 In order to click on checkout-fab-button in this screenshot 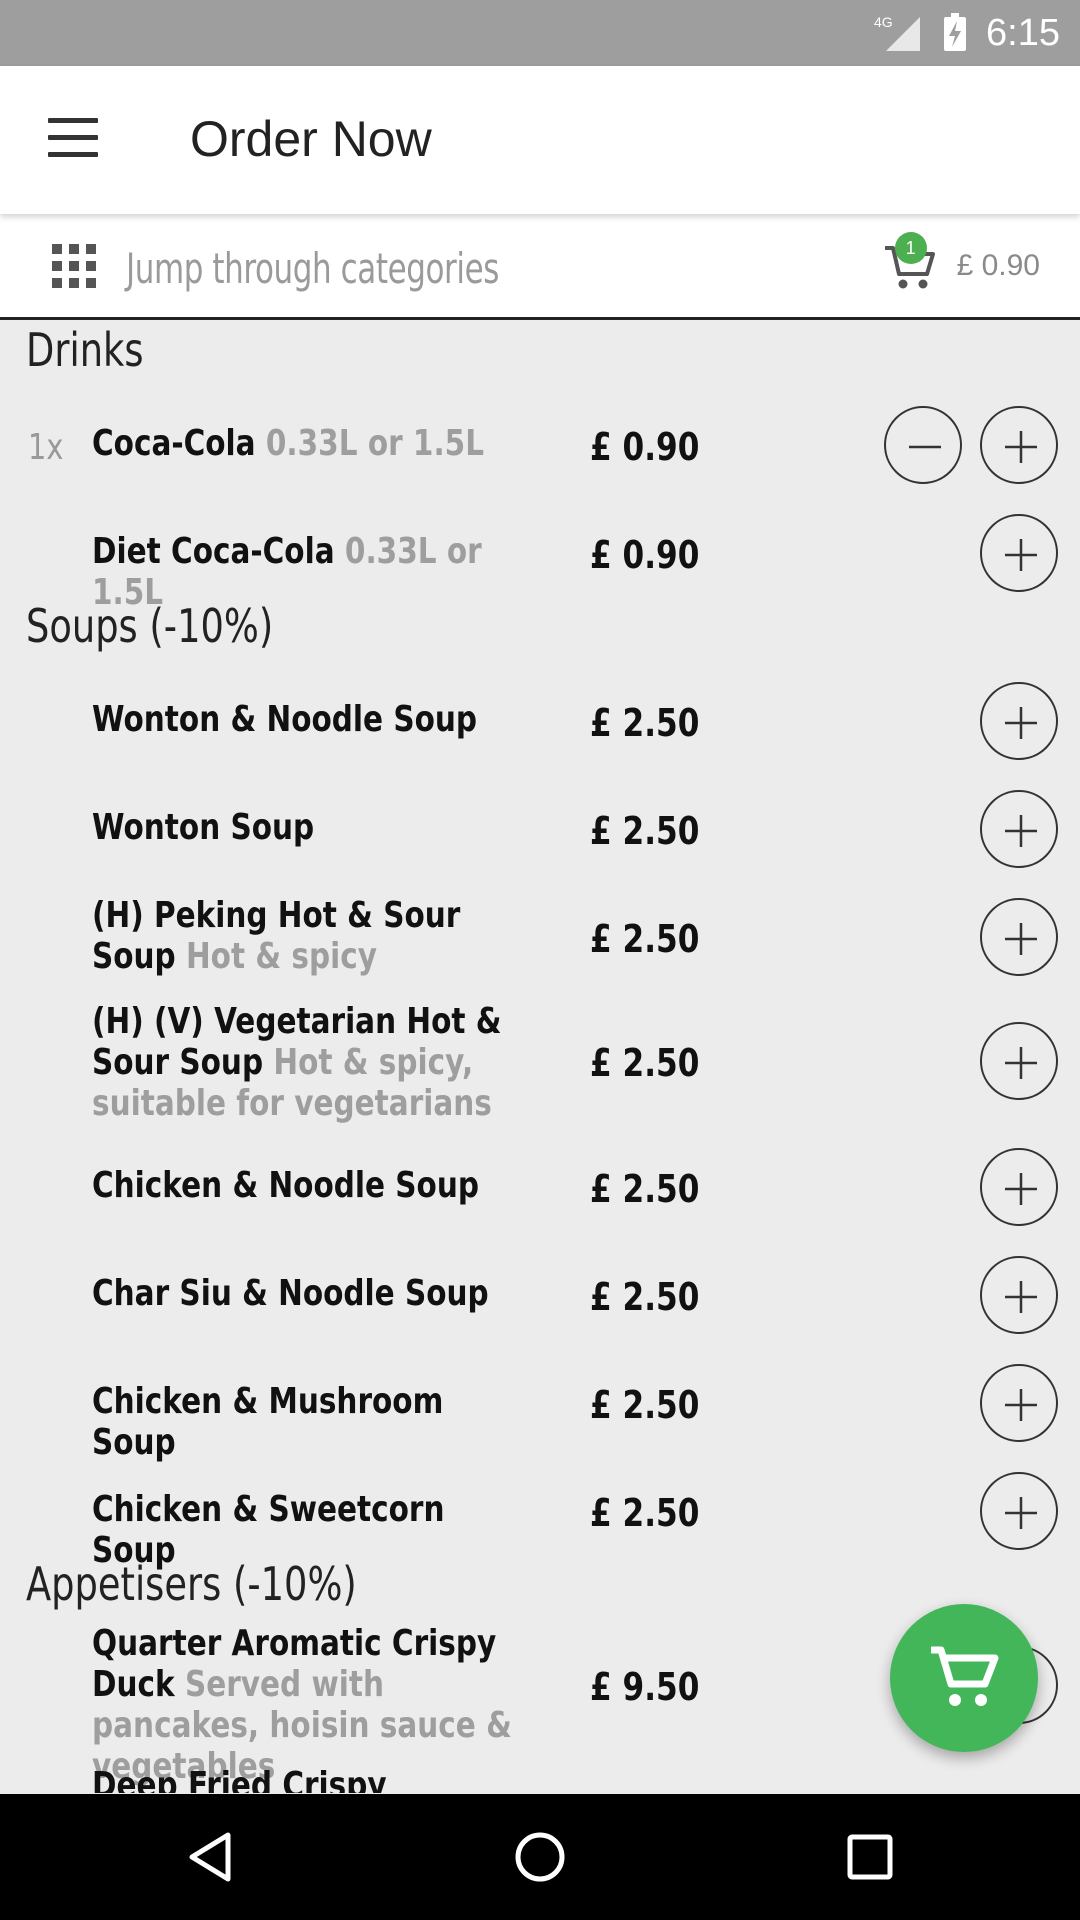, I will do `click(964, 1678)`.